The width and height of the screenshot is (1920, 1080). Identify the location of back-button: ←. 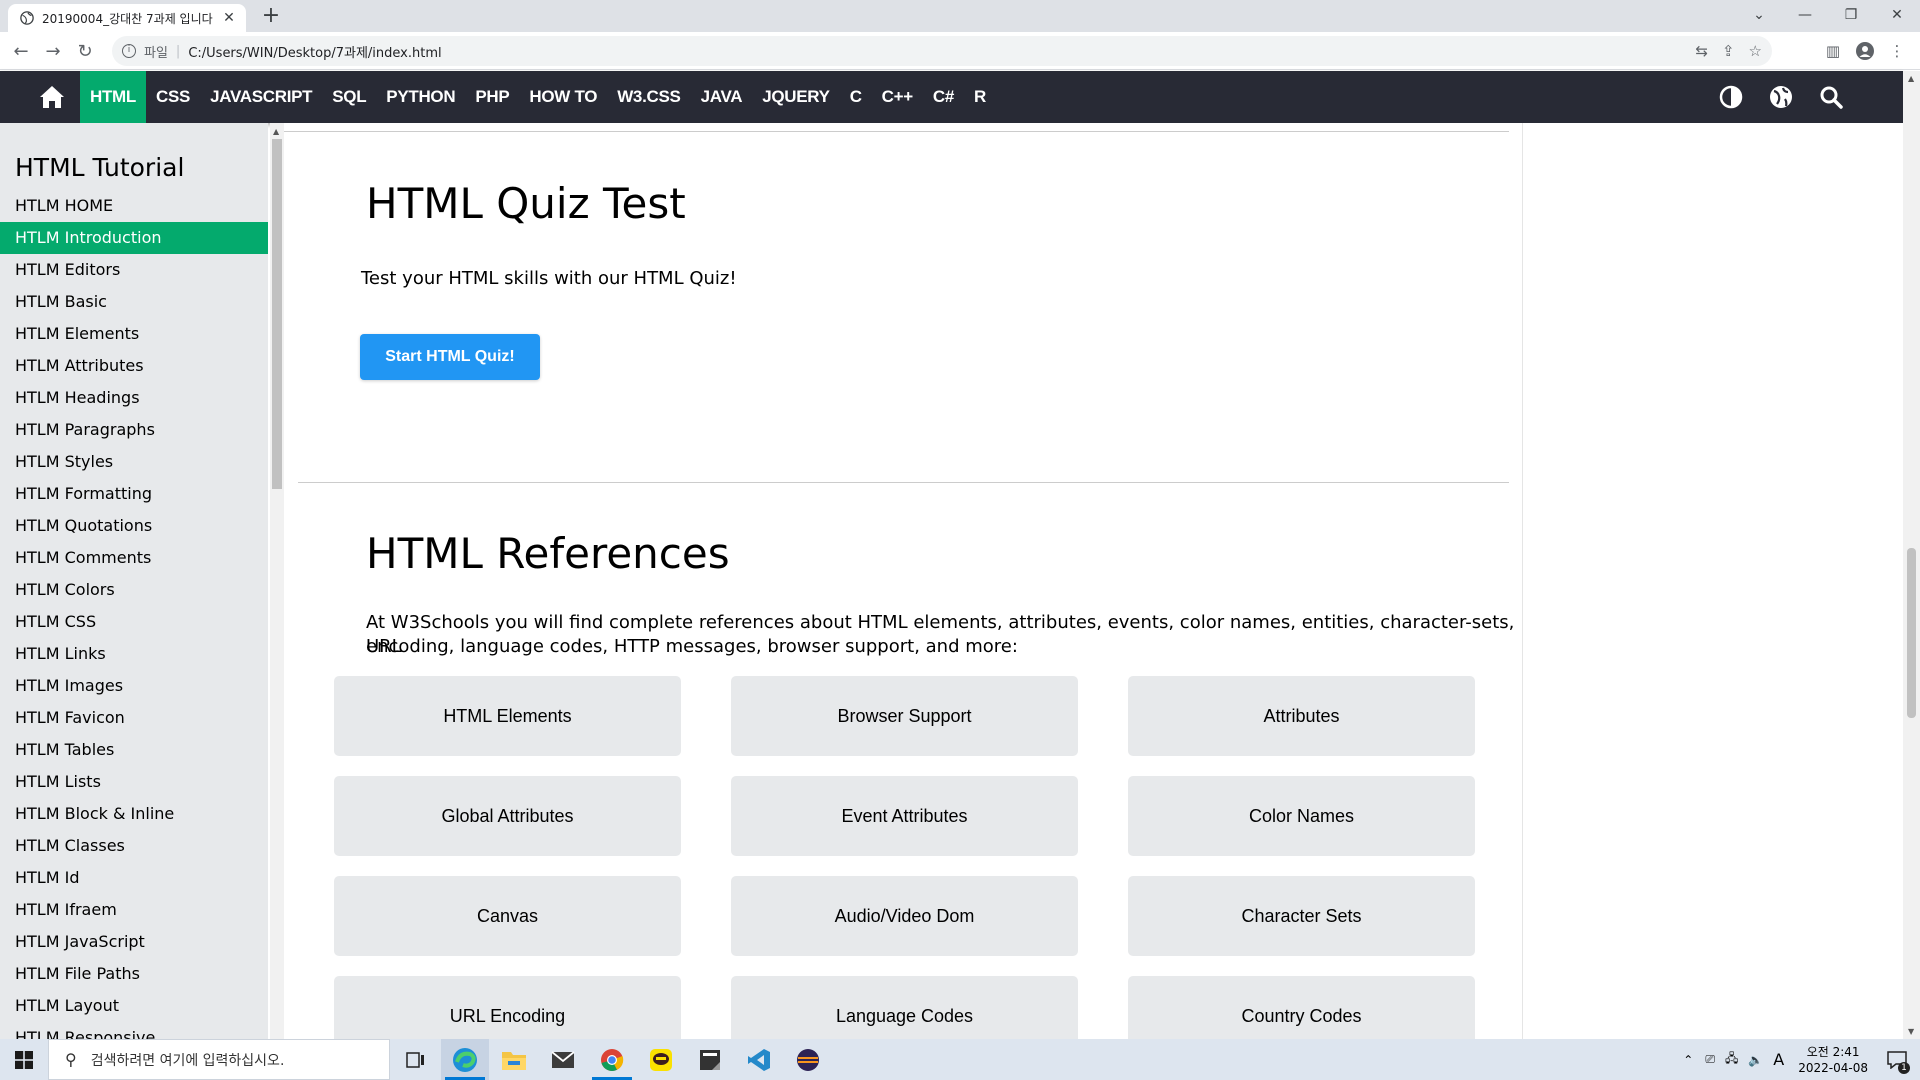
(21, 51).